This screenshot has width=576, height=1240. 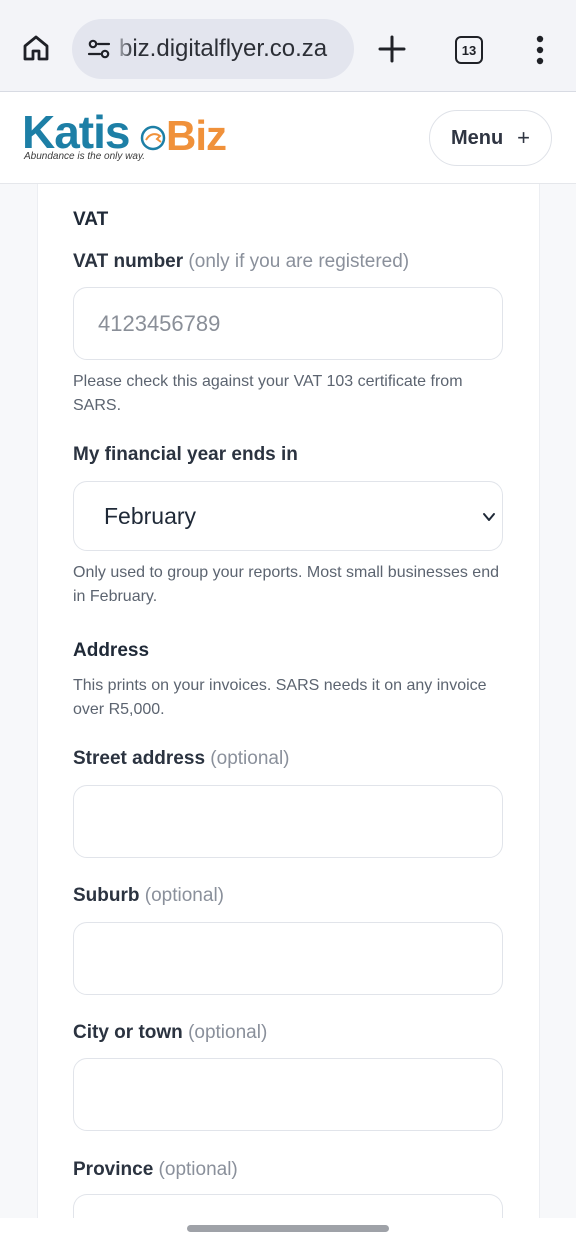 I want to click on suburb-label: Suburb (optional), so click(x=148, y=896).